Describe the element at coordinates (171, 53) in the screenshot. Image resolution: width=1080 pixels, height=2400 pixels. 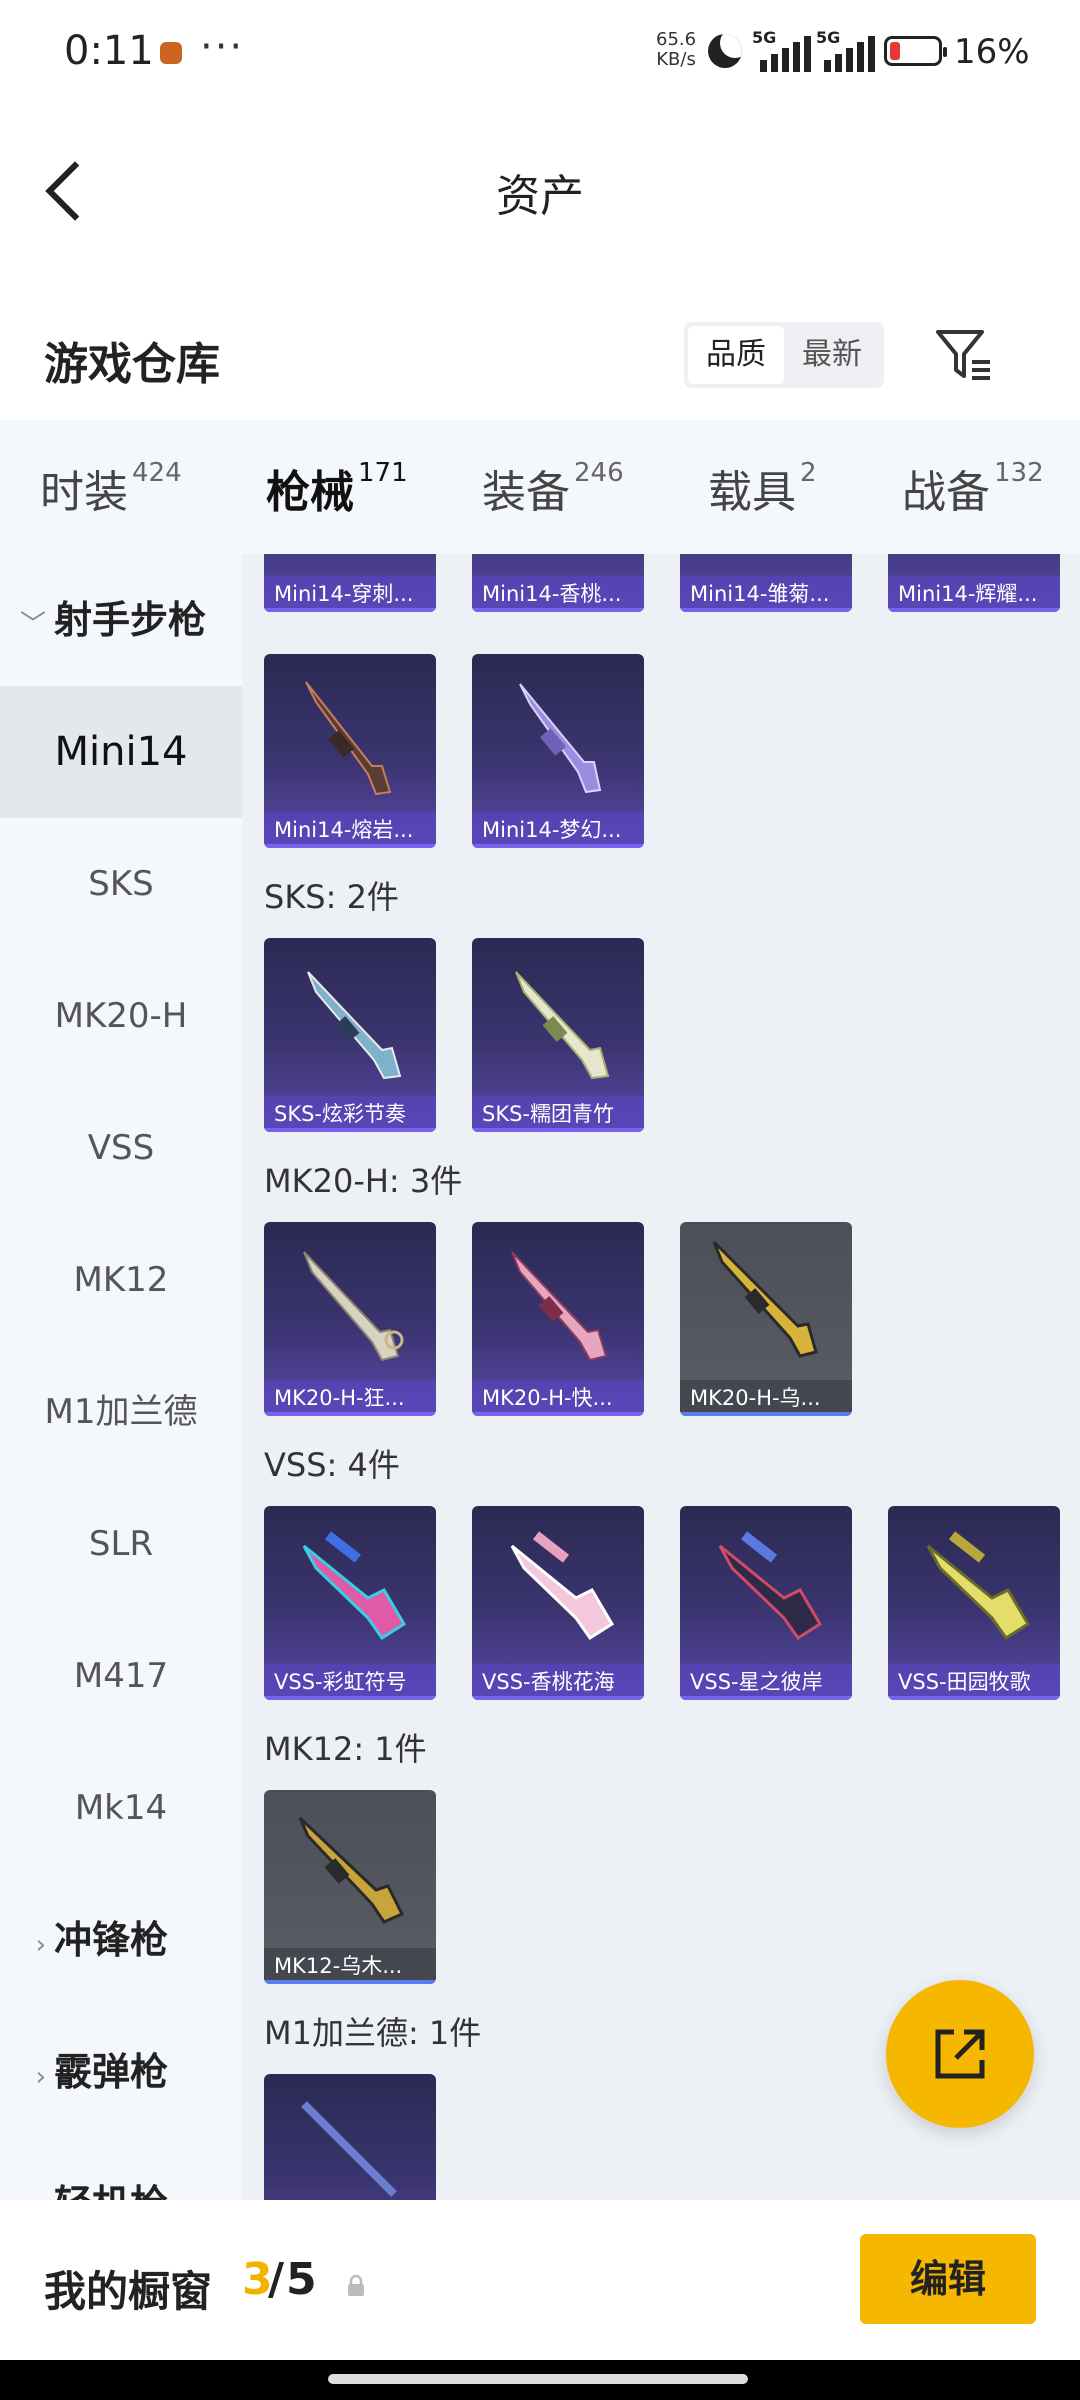
I see `app-notification-icon` at that location.